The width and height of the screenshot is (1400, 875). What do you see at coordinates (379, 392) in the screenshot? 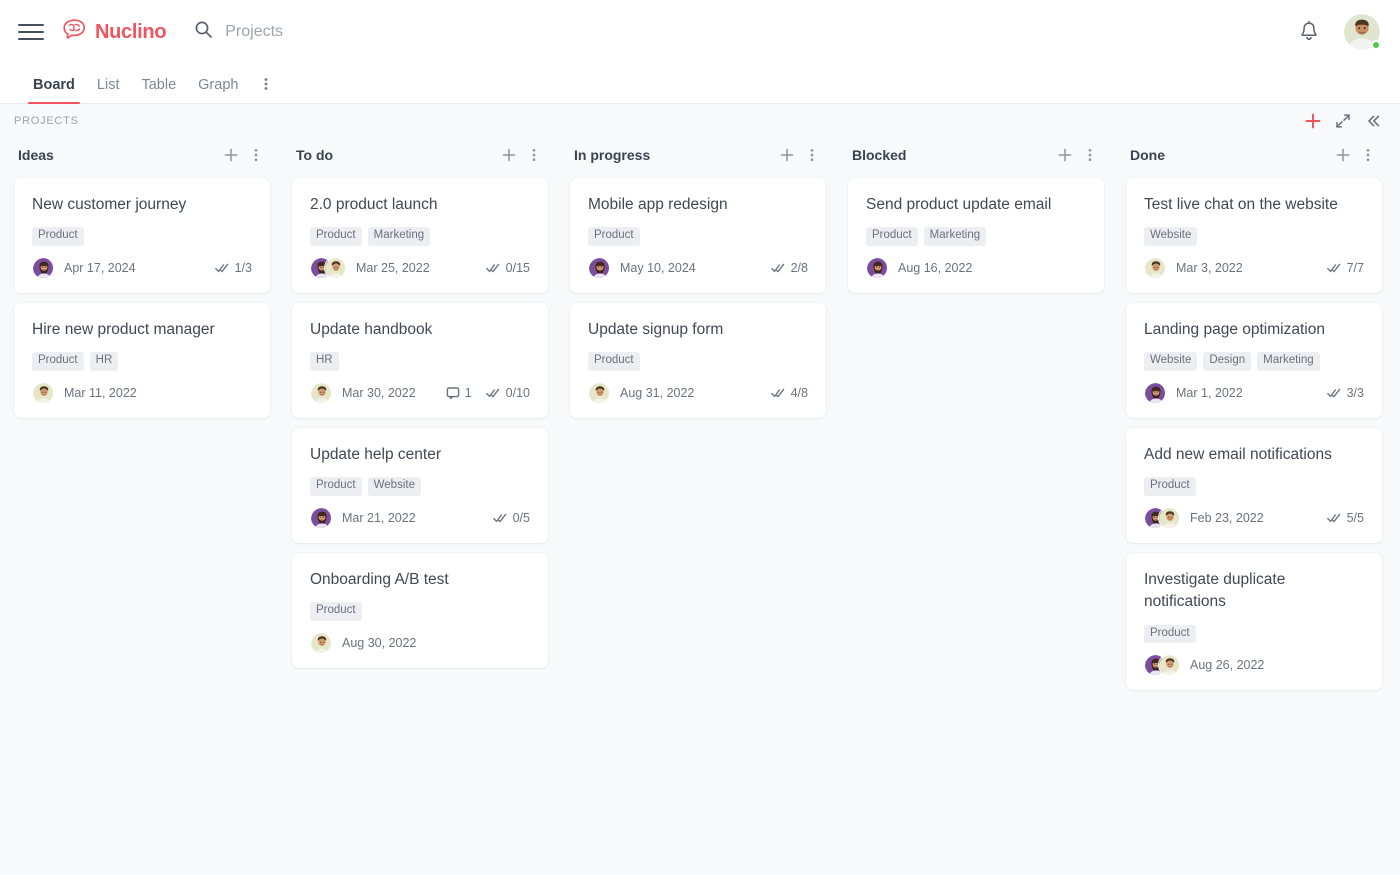
I see `card-date: Mar 30, 2022` at bounding box center [379, 392].